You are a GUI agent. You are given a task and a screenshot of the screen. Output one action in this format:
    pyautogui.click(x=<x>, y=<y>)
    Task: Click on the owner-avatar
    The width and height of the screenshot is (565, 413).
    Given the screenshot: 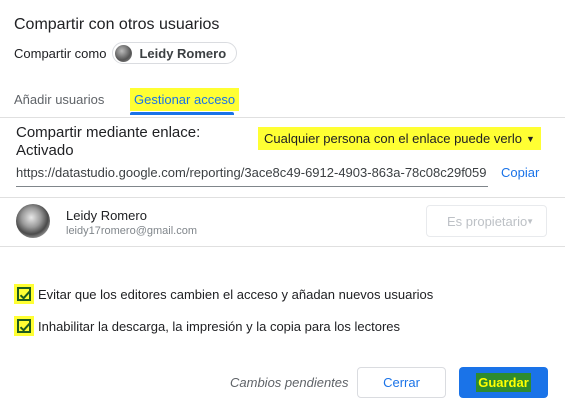 What is the action you would take?
    pyautogui.click(x=124, y=53)
    